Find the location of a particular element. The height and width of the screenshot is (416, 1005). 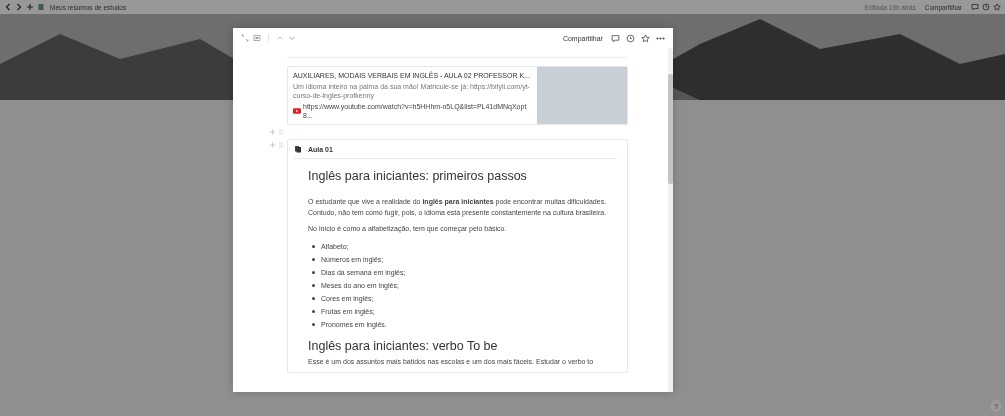

section-heading: Inglês para iniciantes: primeiros passos is located at coordinates (418, 176).